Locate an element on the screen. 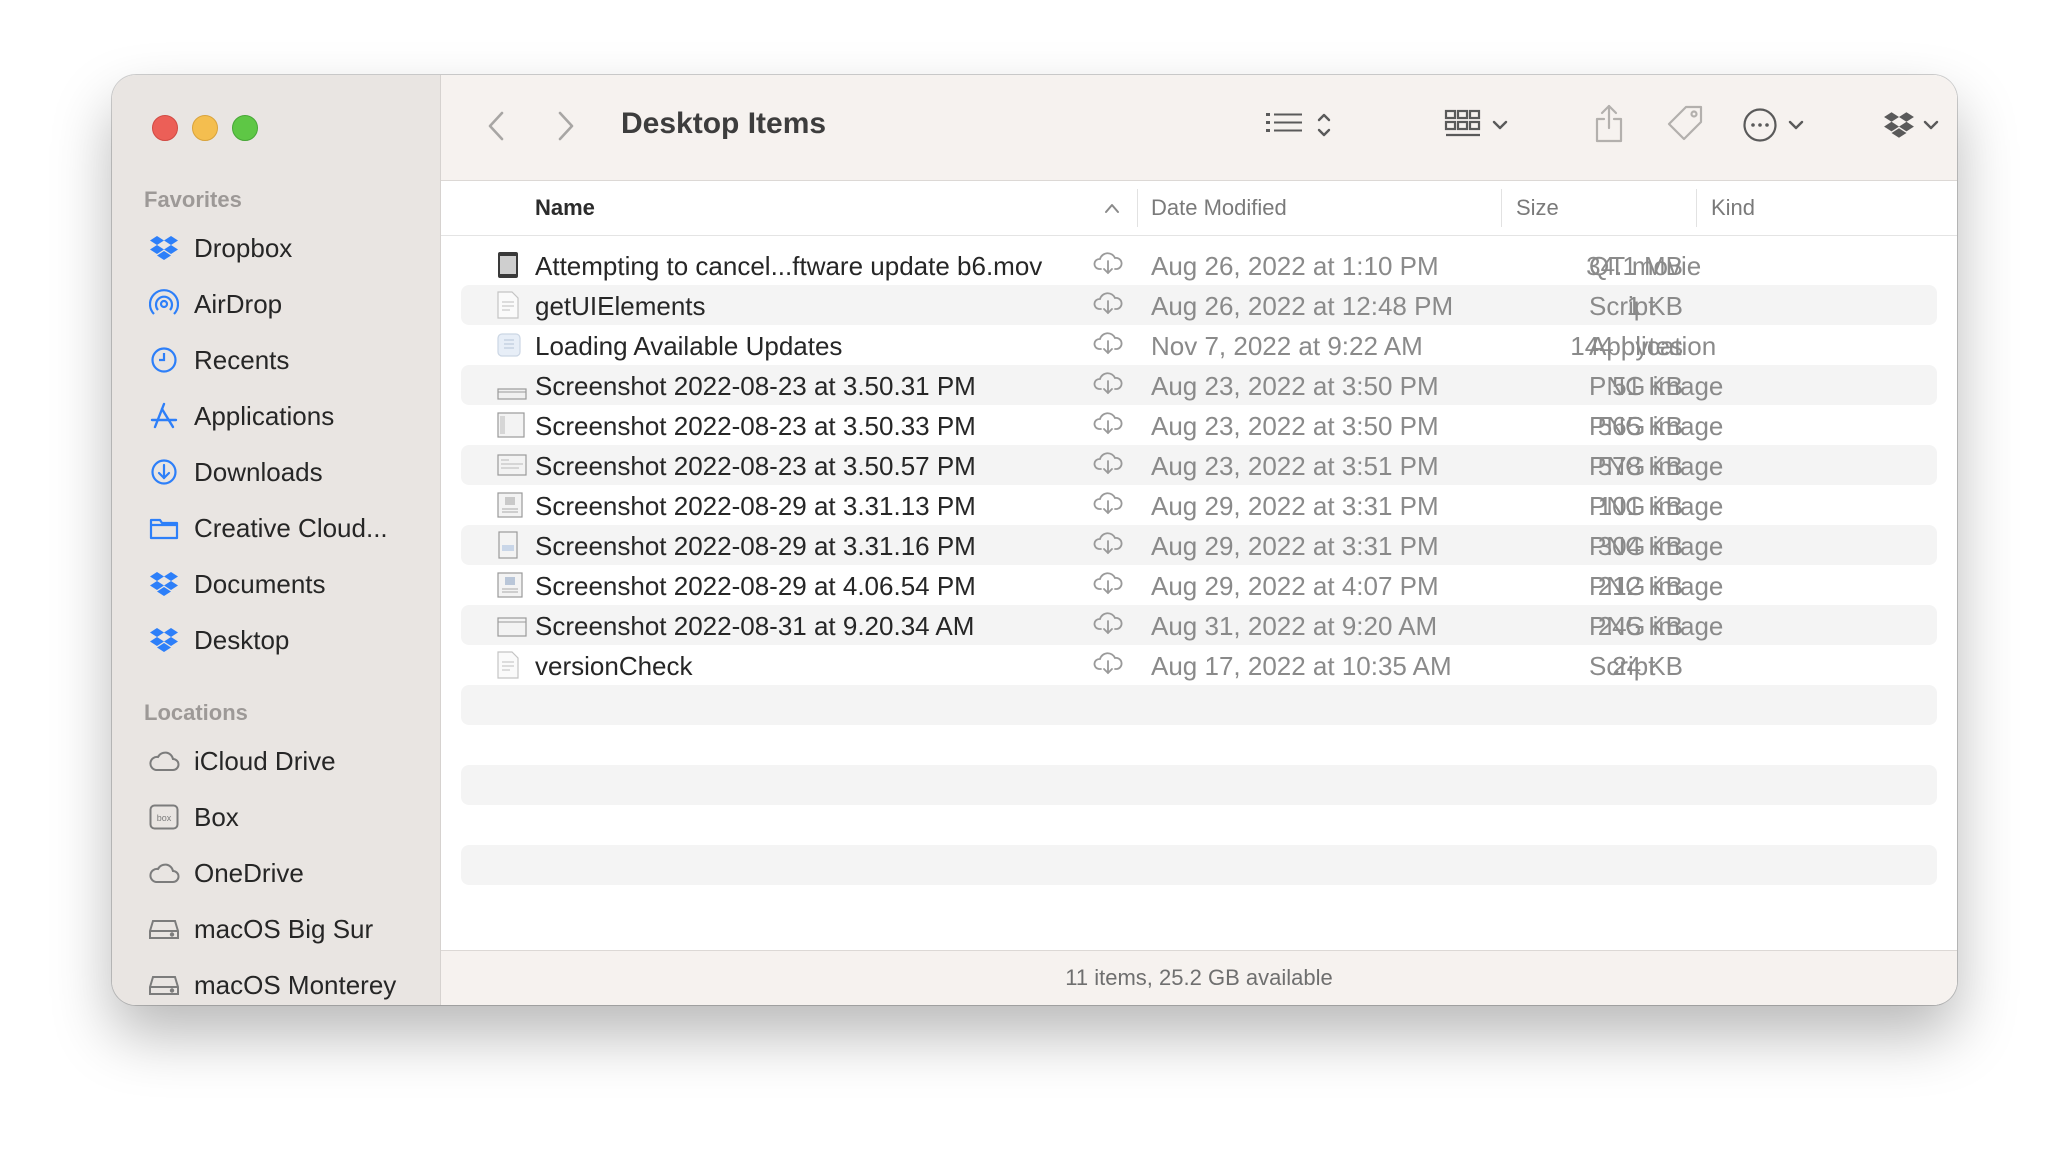  sidebar-item-label: OneDrive is located at coordinates (249, 872).